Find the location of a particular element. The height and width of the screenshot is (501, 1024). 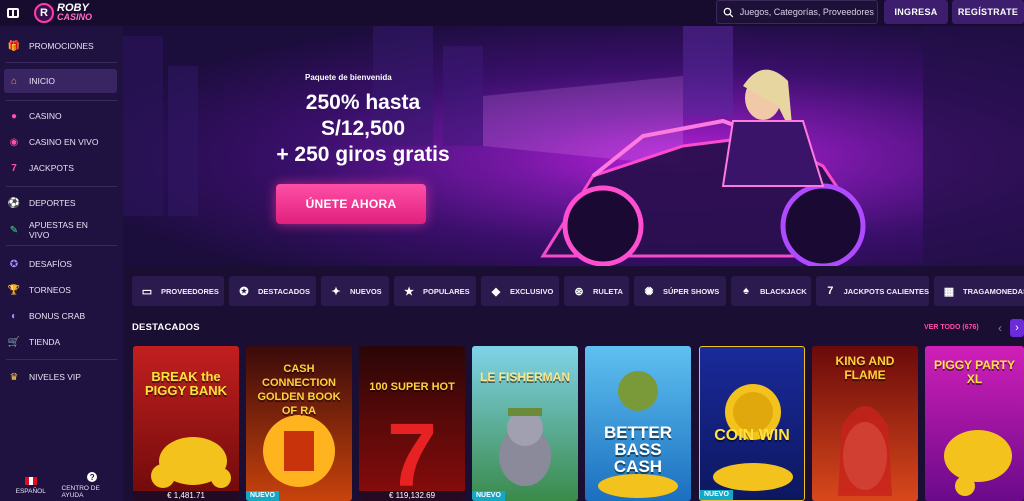

carousel-prev-button: ‹ is located at coordinates (1000, 328).